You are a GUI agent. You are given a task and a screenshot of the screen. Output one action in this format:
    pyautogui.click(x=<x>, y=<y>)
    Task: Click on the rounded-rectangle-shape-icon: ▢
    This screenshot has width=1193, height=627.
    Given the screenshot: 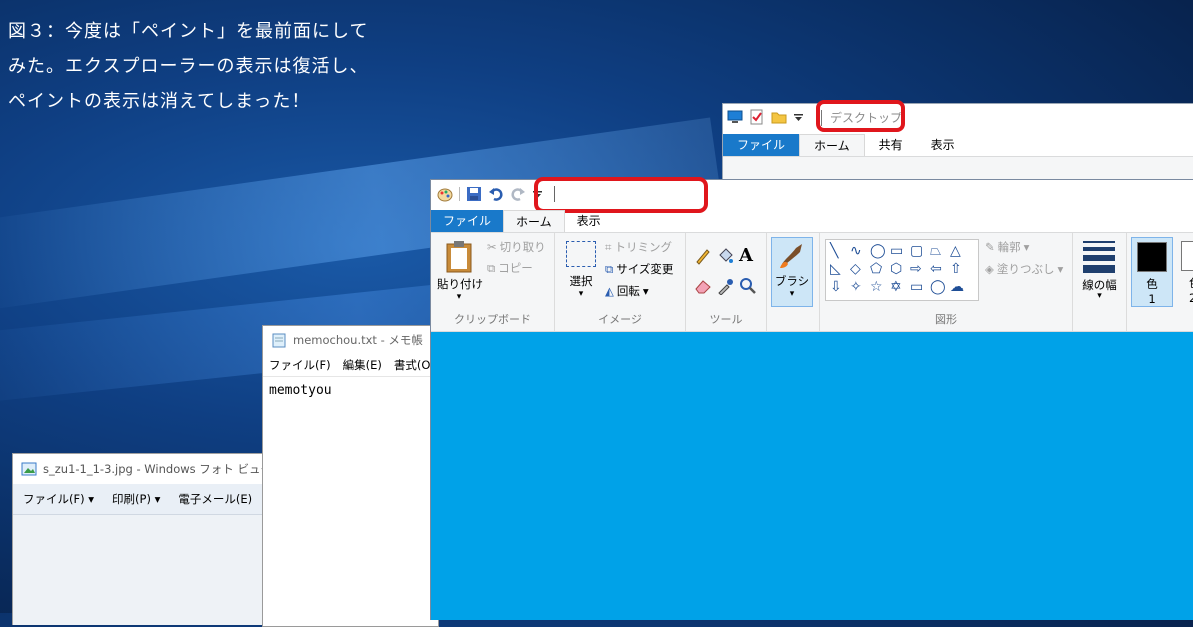 What is the action you would take?
    pyautogui.click(x=920, y=251)
    